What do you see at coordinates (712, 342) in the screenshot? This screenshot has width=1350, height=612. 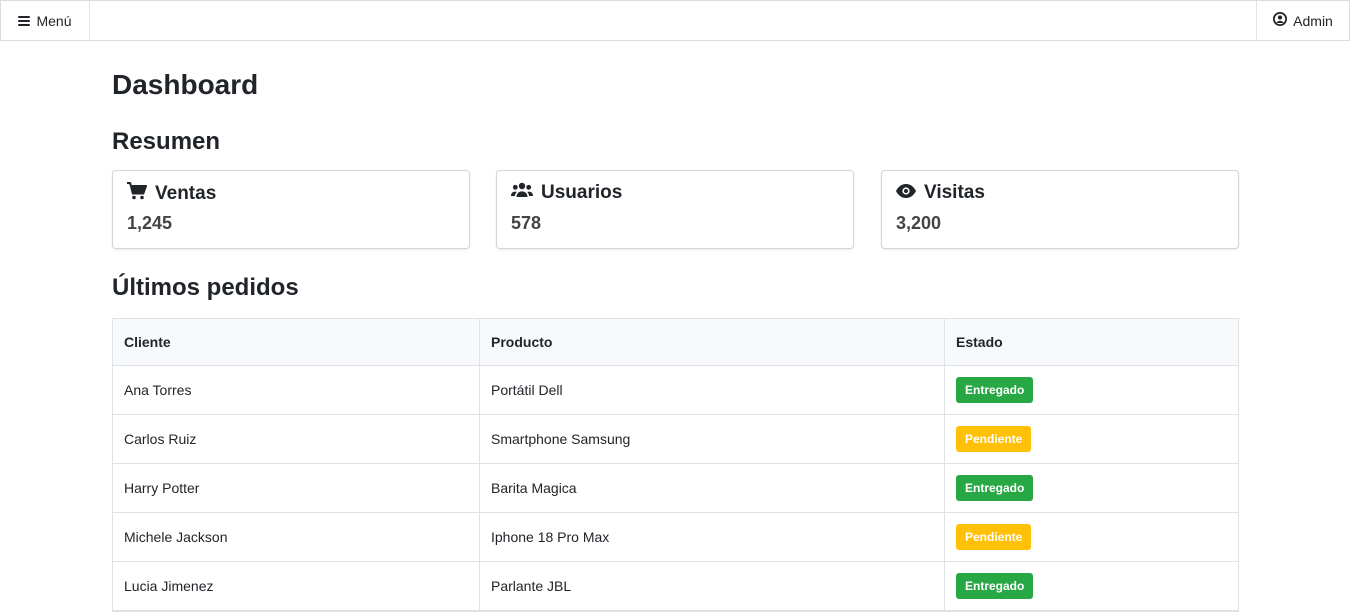 I see `column-header: Producto` at bounding box center [712, 342].